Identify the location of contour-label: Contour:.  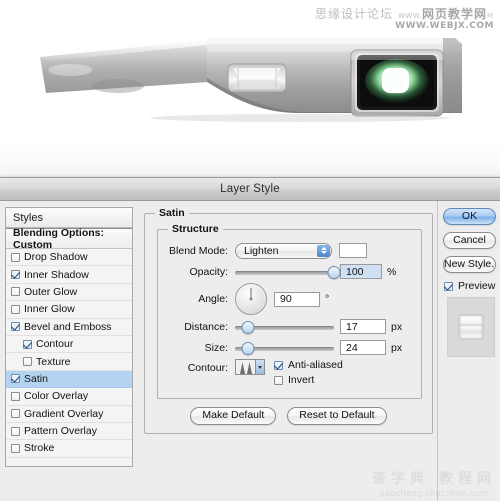
(207, 368).